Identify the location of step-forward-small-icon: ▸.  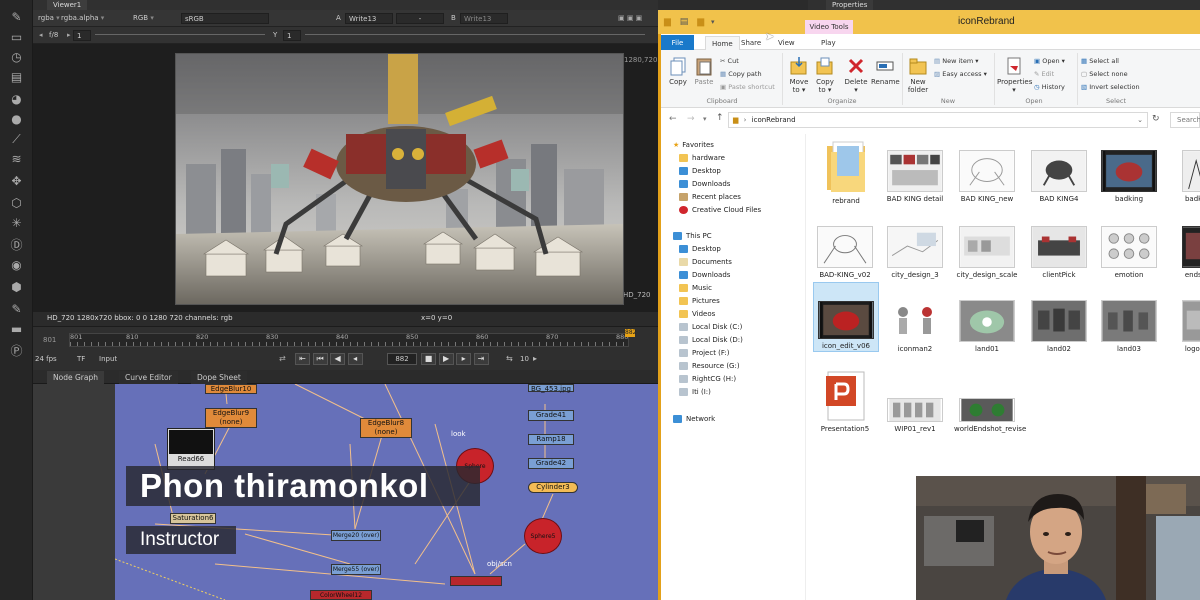
(535, 358).